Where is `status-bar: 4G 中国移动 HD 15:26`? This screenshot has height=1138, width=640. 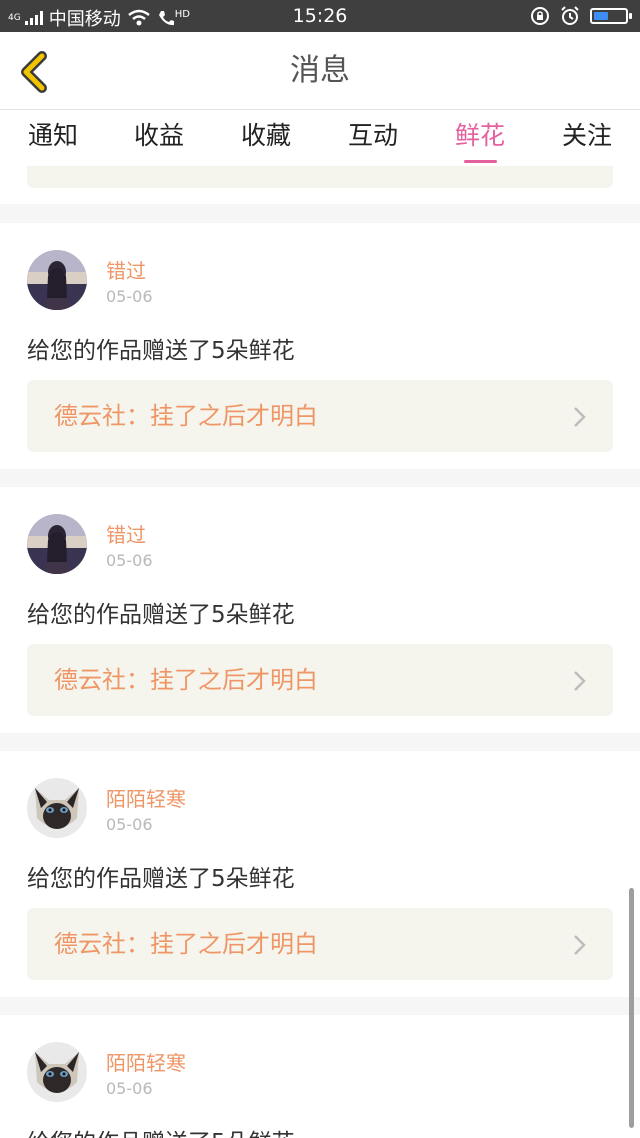 status-bar: 4G 中国移动 HD 15:26 is located at coordinates (320, 16).